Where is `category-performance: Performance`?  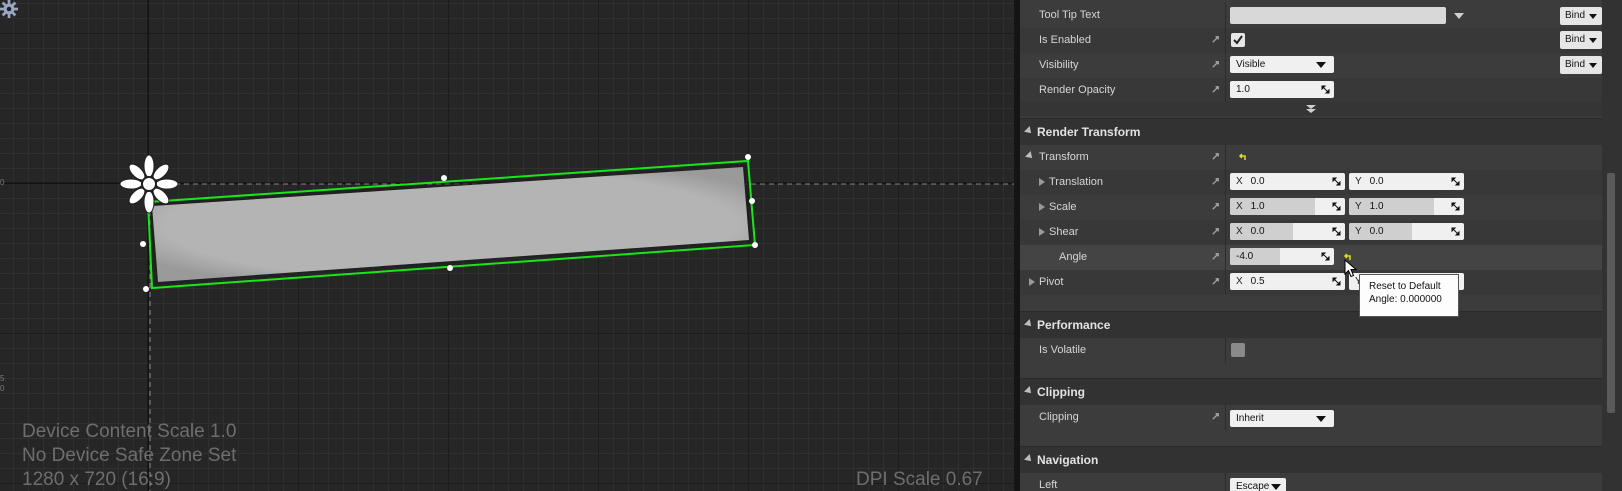 category-performance: Performance is located at coordinates (1311, 324).